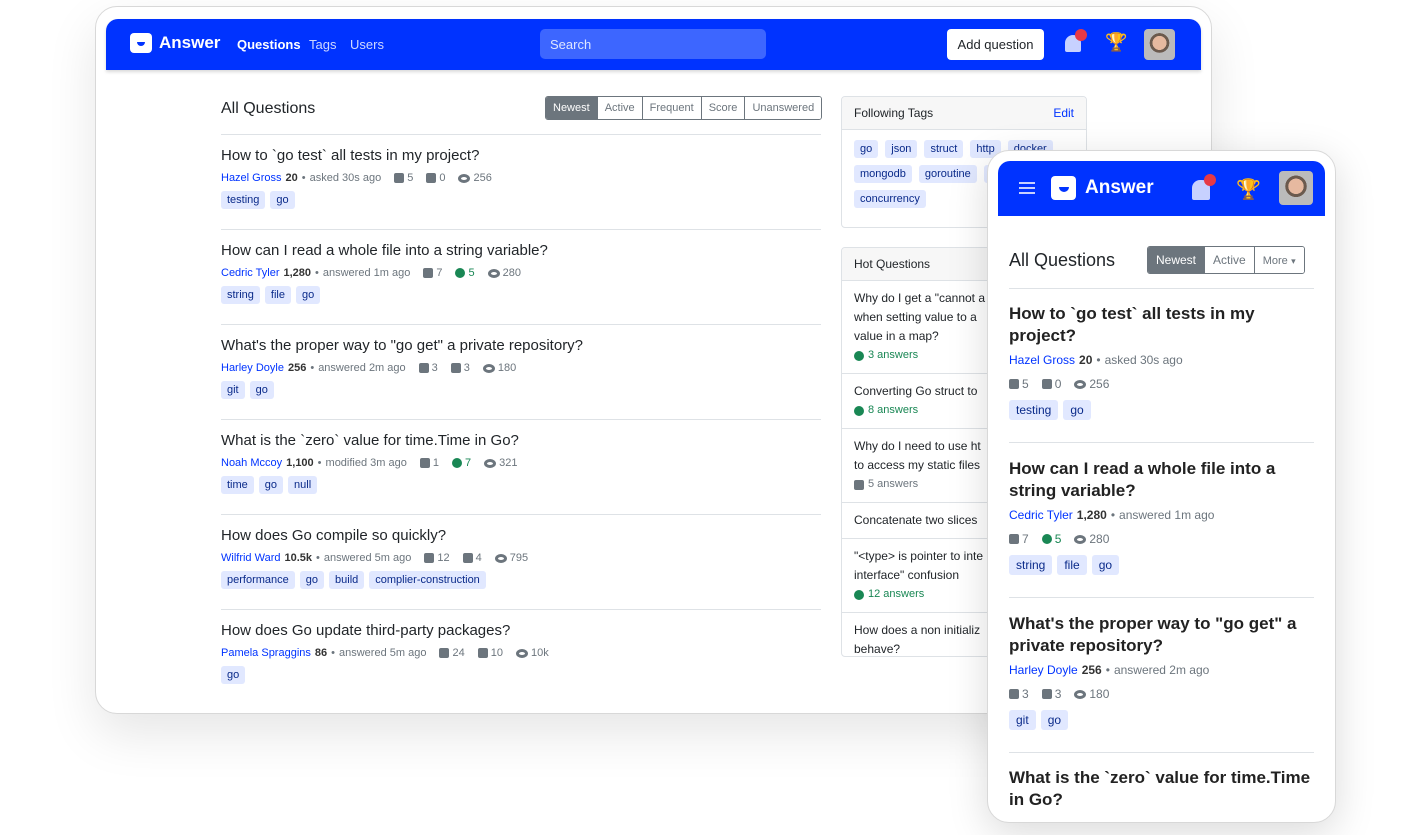  Describe the element at coordinates (347, 580) in the screenshot. I see `tag: build` at that location.